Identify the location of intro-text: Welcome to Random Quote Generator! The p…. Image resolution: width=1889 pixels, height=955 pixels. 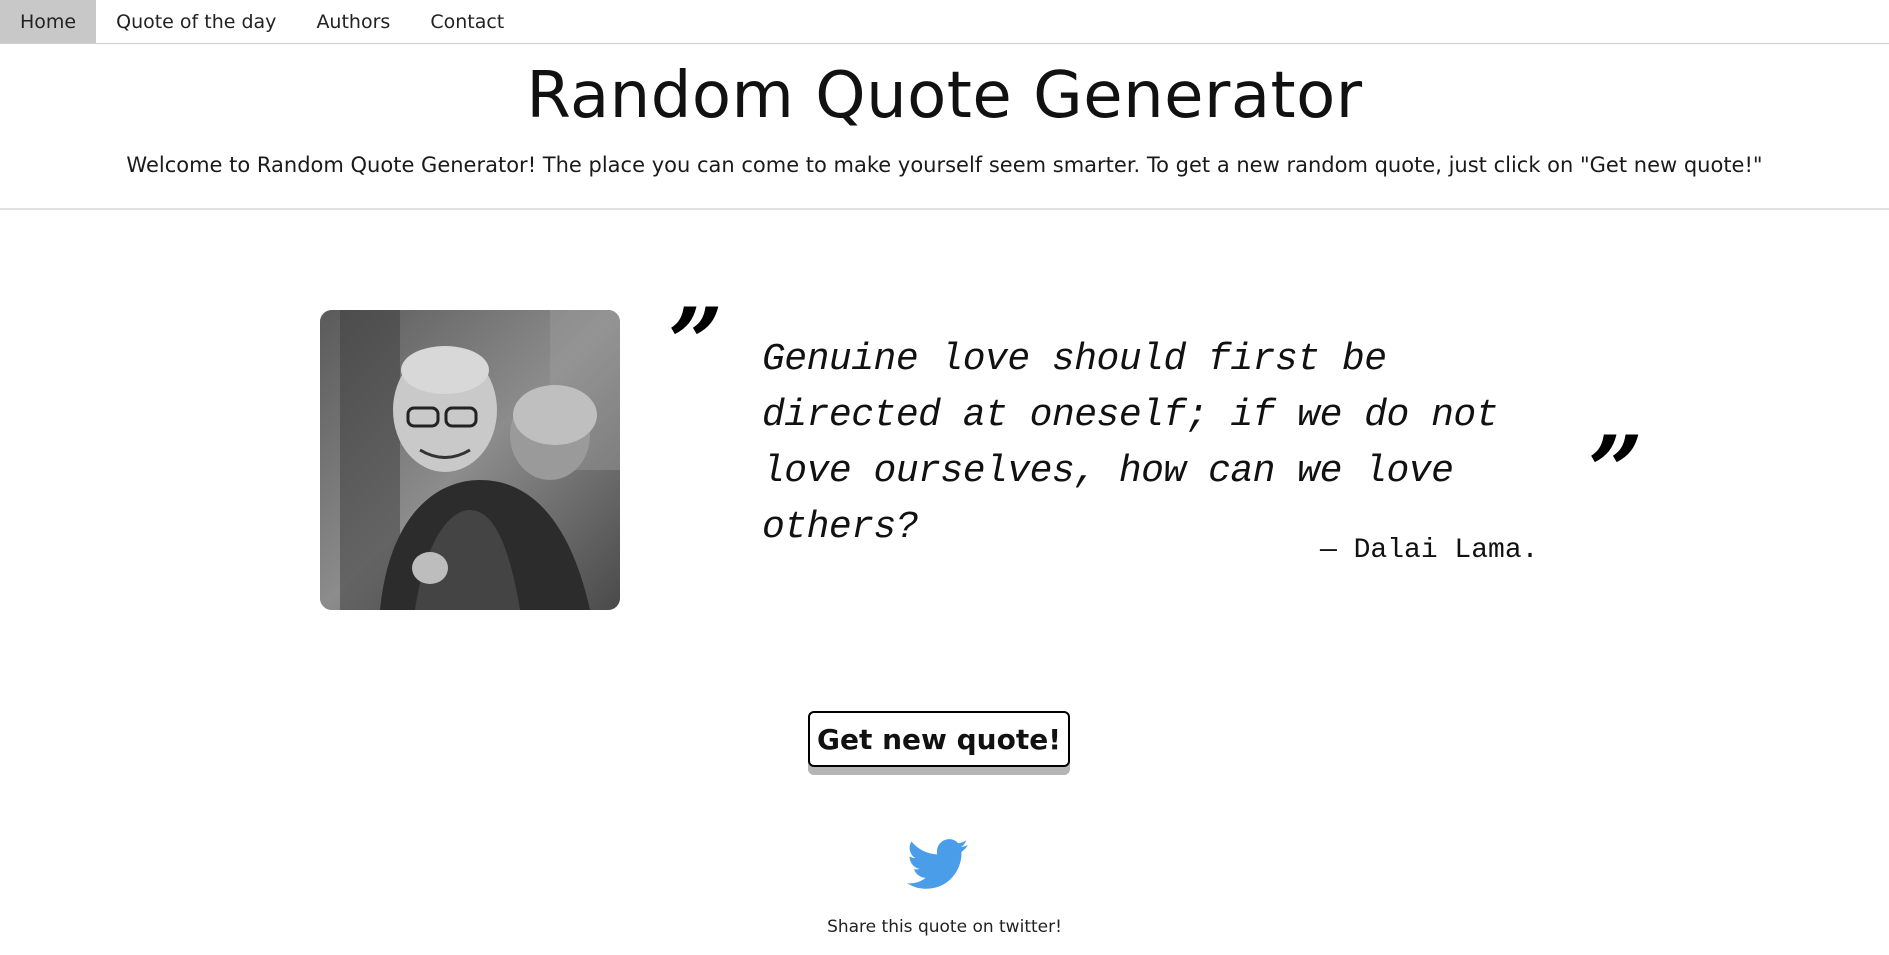
(944, 165).